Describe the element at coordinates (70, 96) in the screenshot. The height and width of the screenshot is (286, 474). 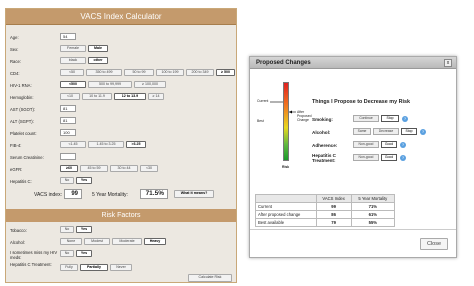
I see `hemo-lt10-button: <10` at that location.